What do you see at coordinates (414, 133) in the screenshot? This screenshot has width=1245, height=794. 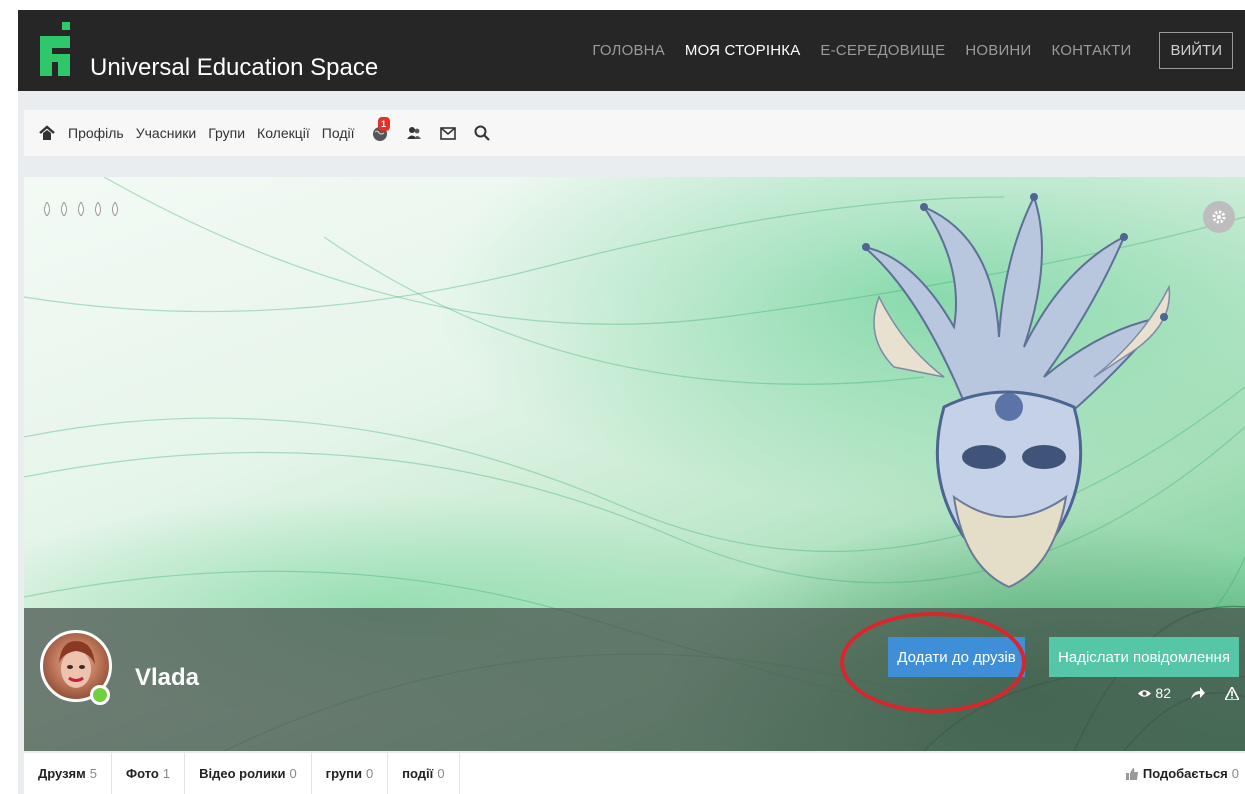 I see `friends-icon` at bounding box center [414, 133].